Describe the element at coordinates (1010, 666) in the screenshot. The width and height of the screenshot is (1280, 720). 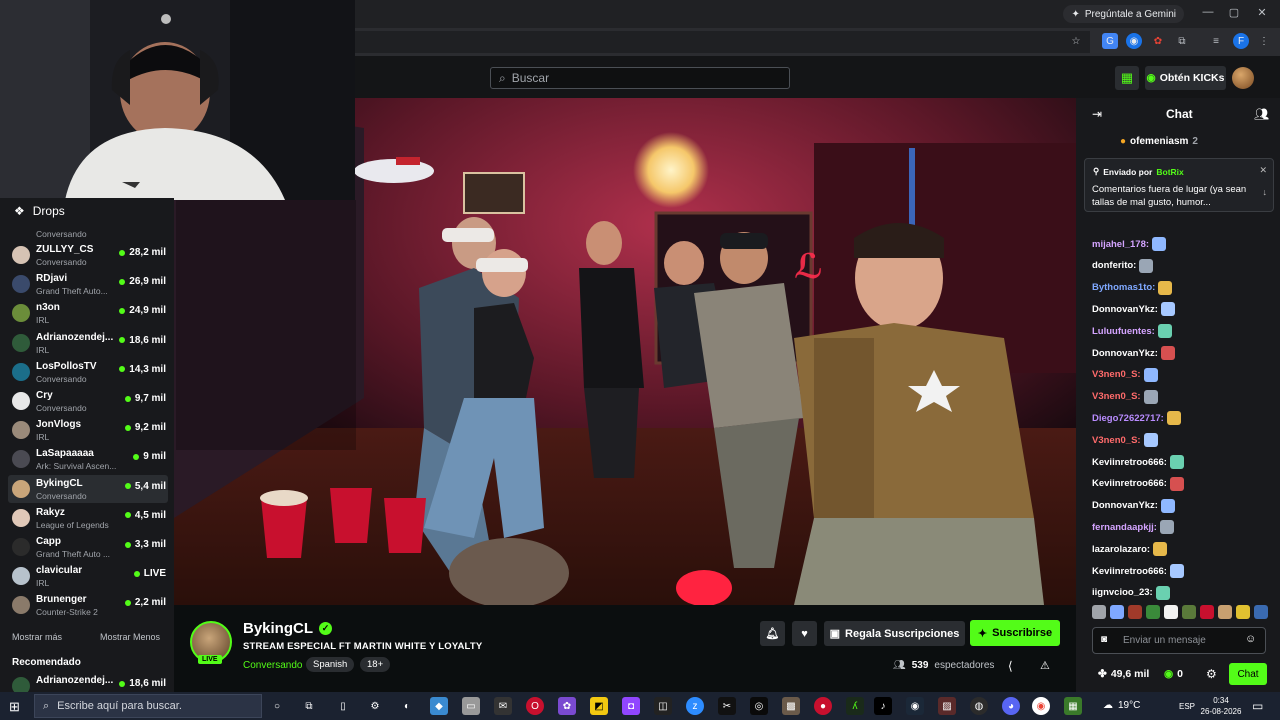
I see `share-icon: ⟨` at that location.